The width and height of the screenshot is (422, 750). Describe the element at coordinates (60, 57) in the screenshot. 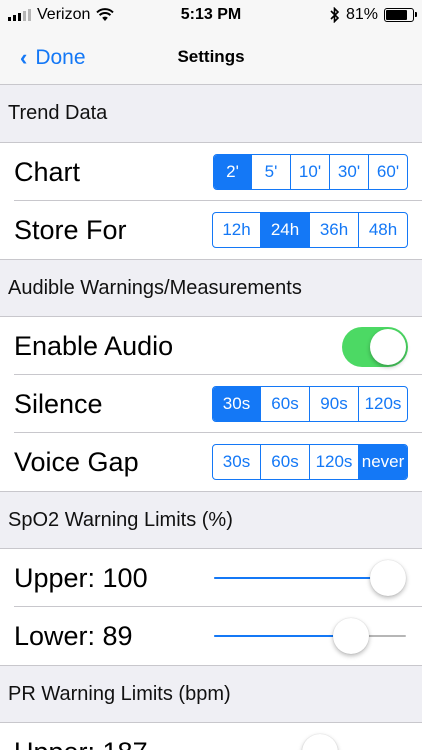

I see `done-label: Done` at that location.